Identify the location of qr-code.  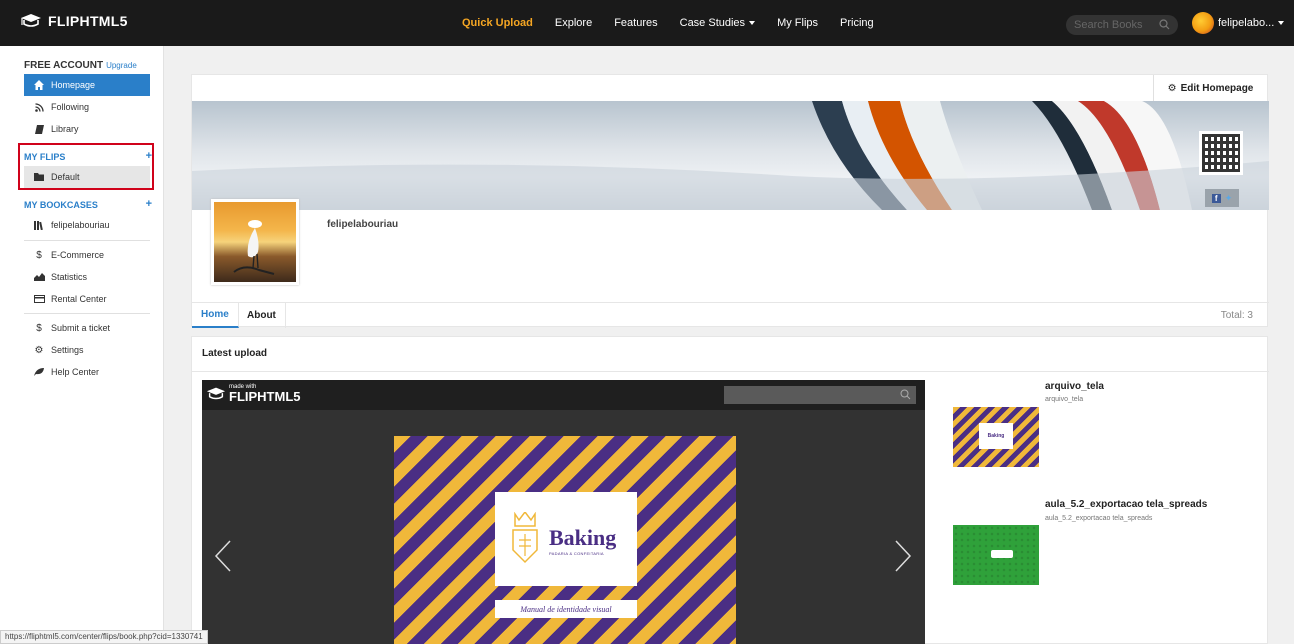
(1221, 153).